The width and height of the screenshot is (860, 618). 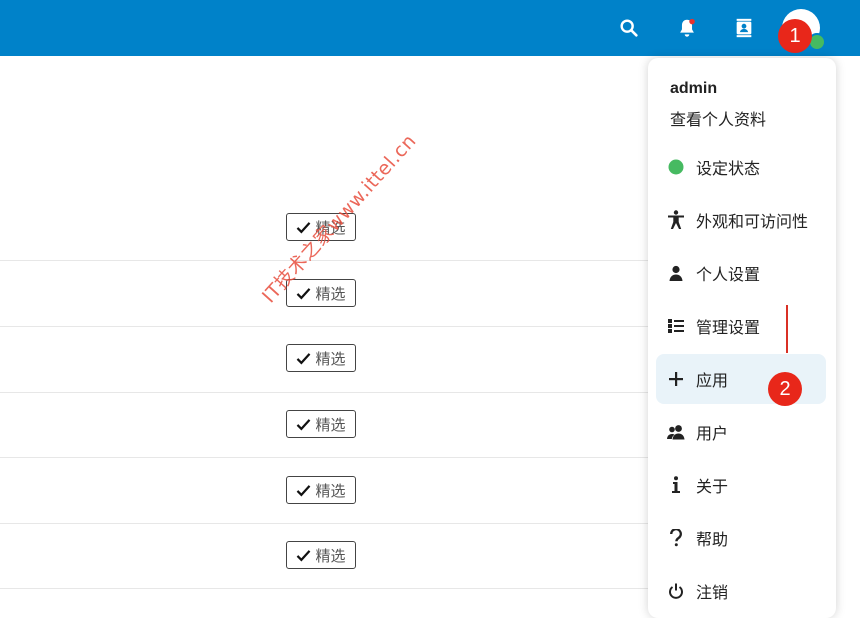 I want to click on menu-item-admin-settings: 管理设置, so click(x=741, y=326).